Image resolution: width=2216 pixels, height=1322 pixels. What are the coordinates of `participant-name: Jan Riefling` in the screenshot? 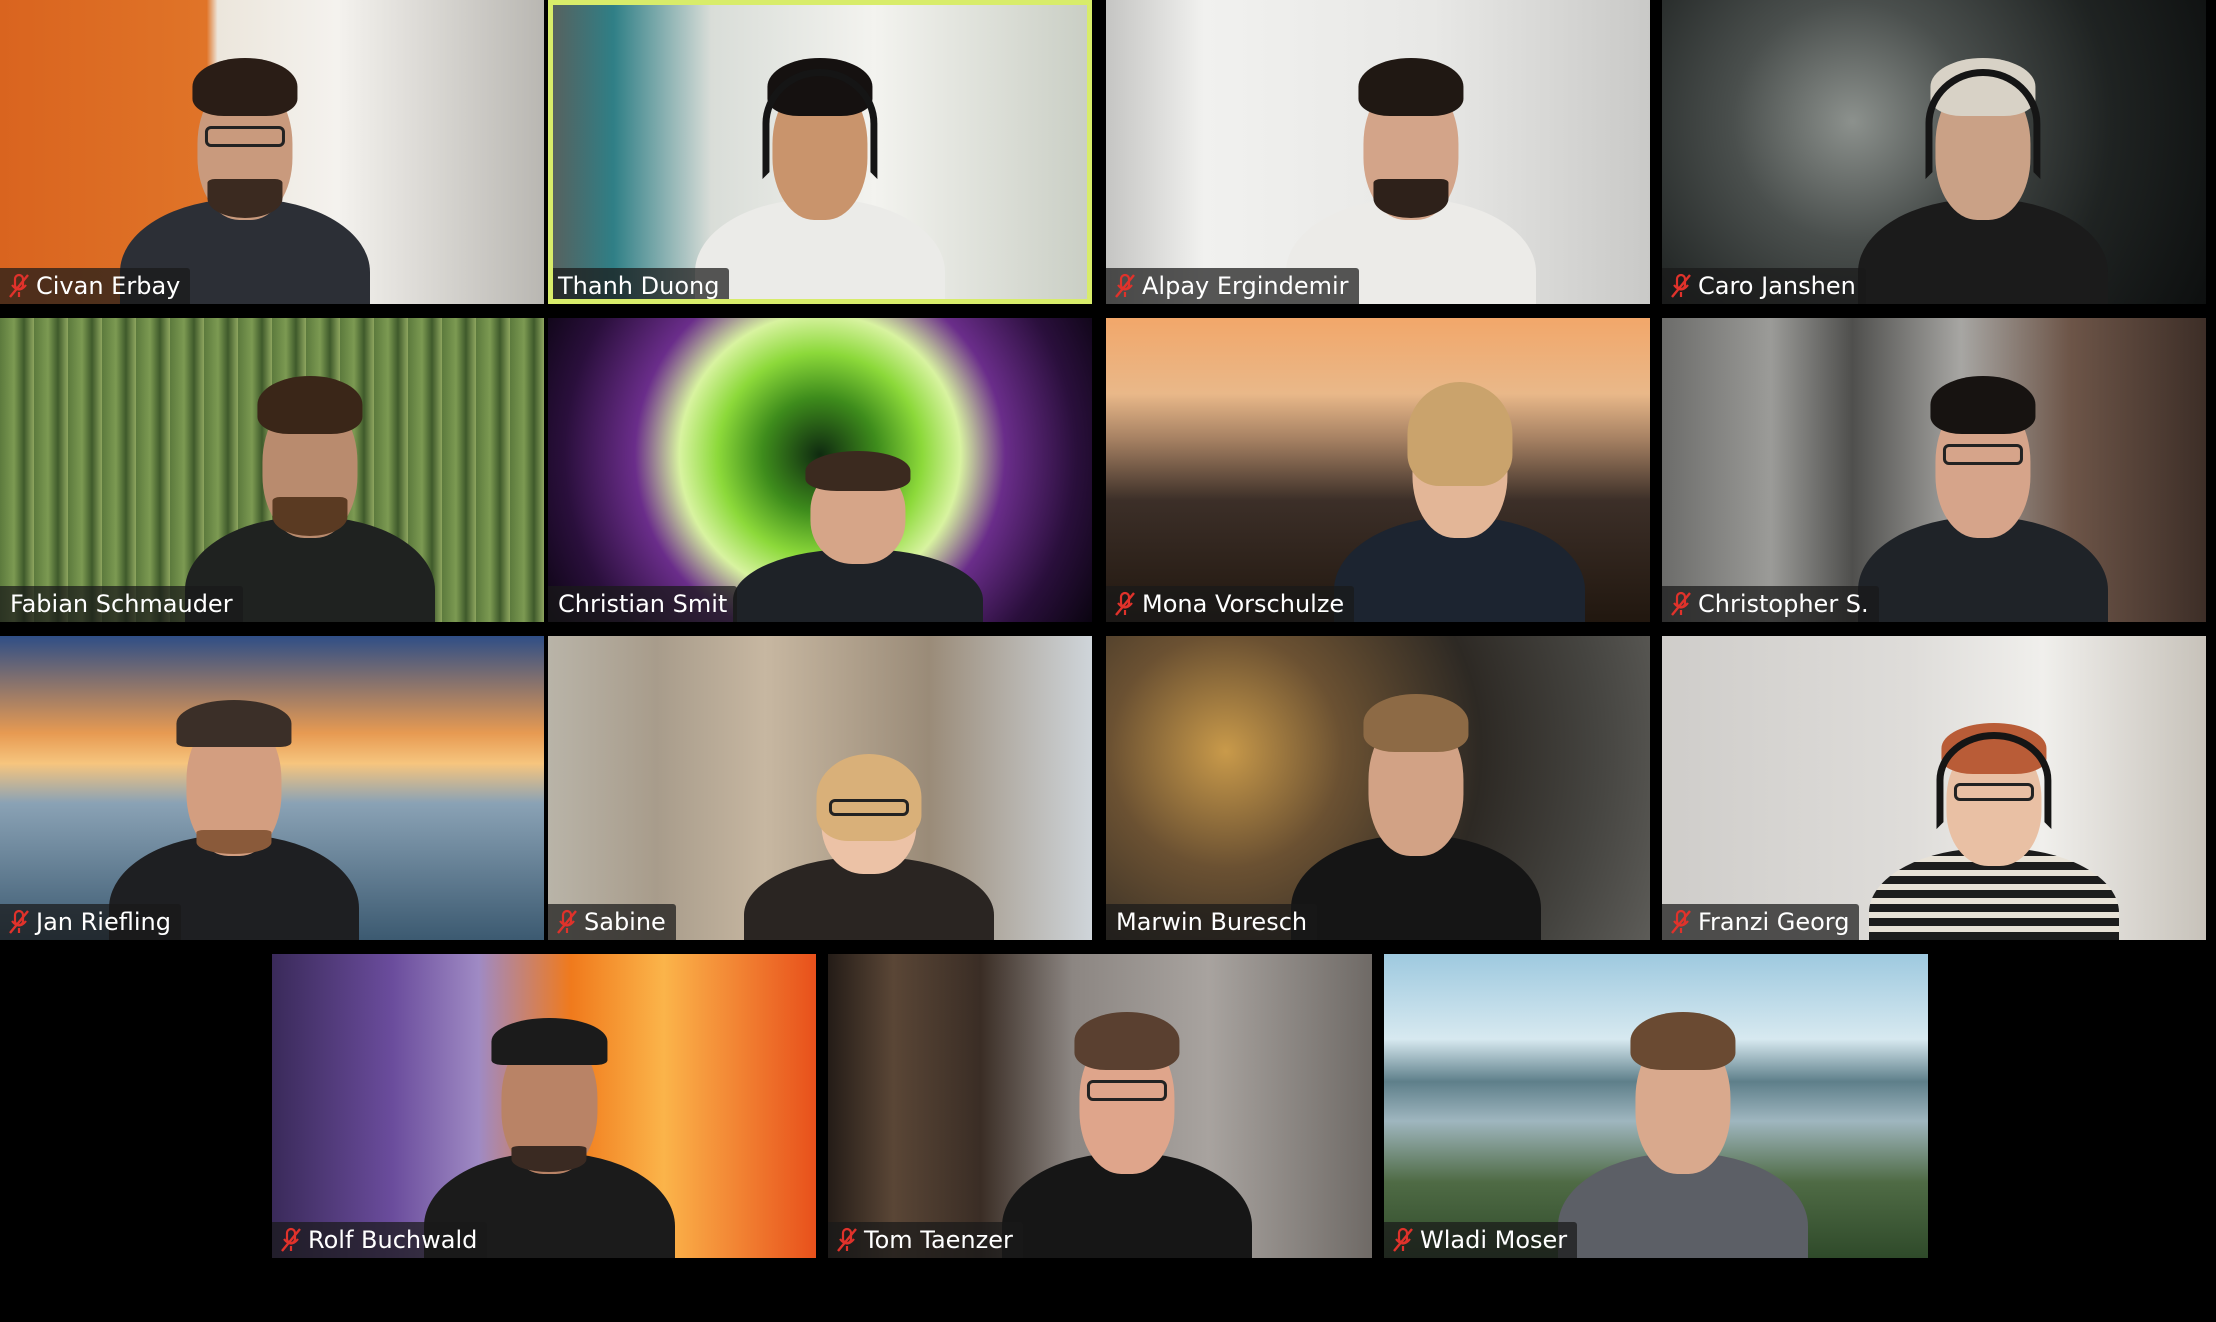 It's located at (103, 922).